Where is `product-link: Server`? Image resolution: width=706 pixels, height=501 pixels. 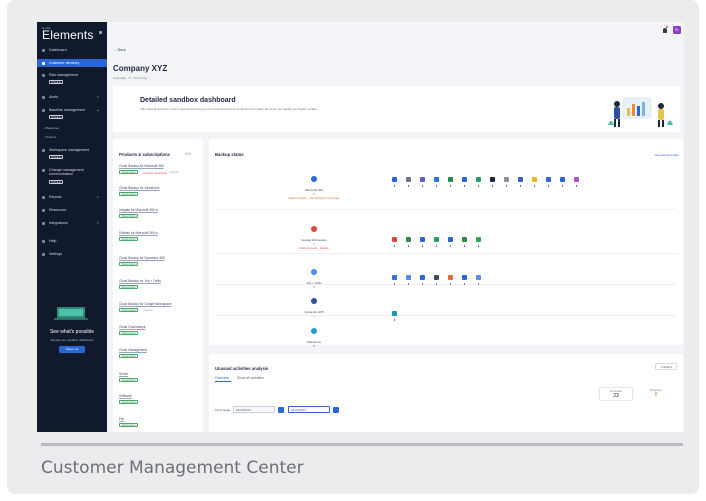
product-link: Server is located at coordinates (123, 374).